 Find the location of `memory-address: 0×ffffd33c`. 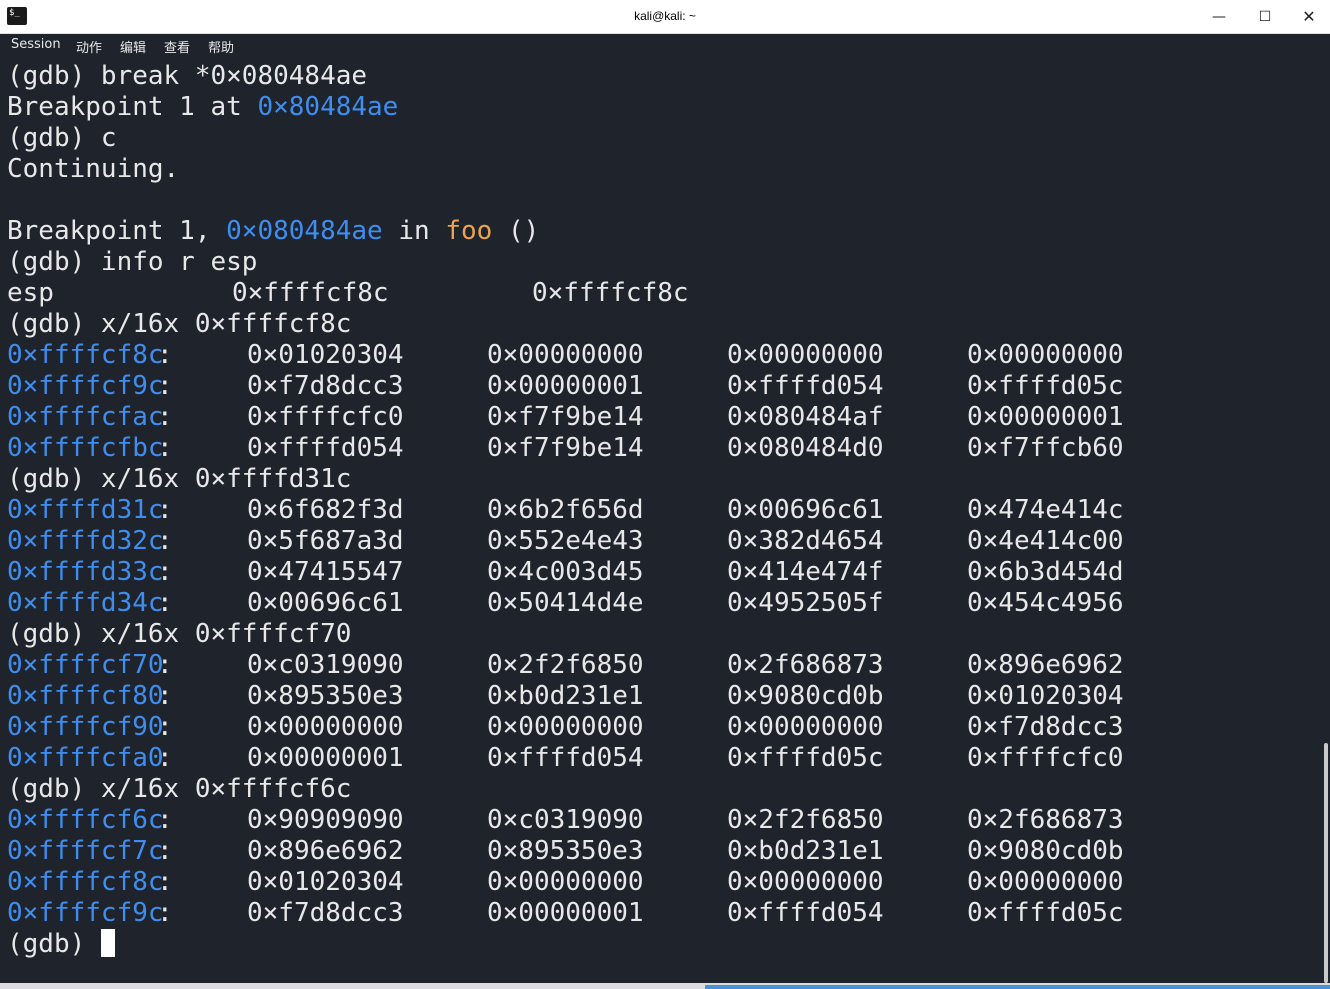

memory-address: 0×ffffd33c is located at coordinates (85, 572).